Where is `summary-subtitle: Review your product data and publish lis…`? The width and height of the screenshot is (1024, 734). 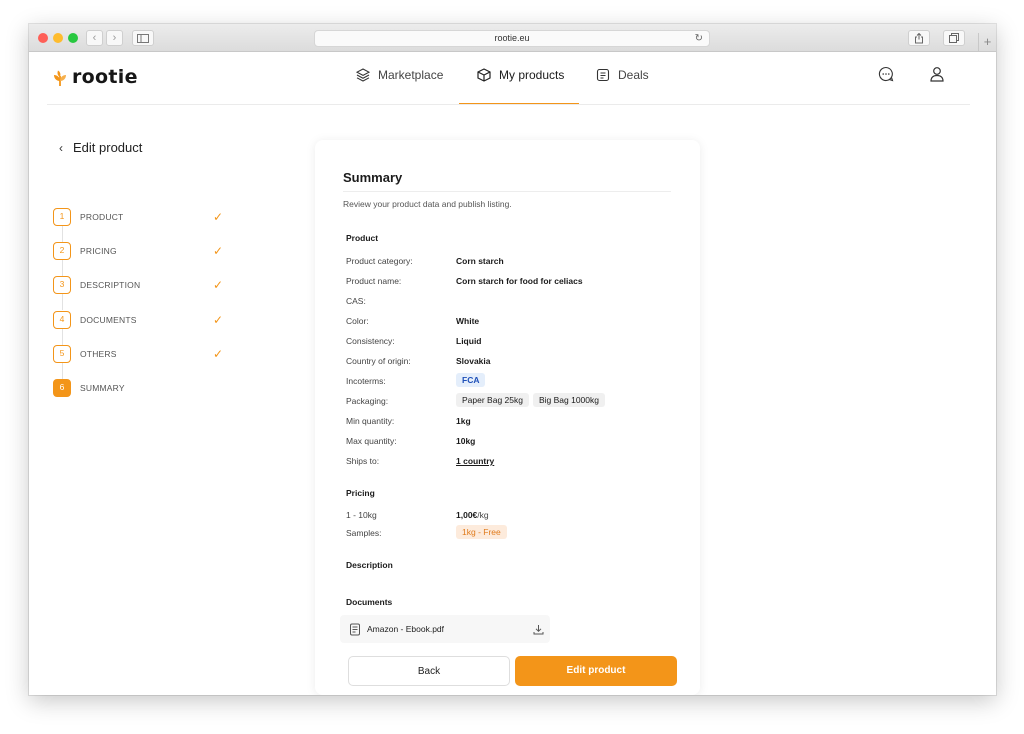
summary-subtitle: Review your product data and publish lis… is located at coordinates (427, 204).